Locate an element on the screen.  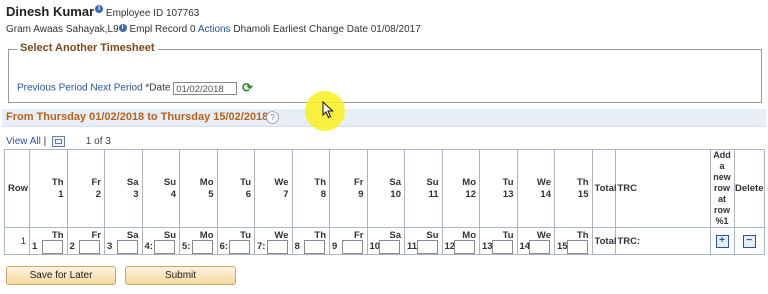
day-num: 7: is located at coordinates (261, 246).